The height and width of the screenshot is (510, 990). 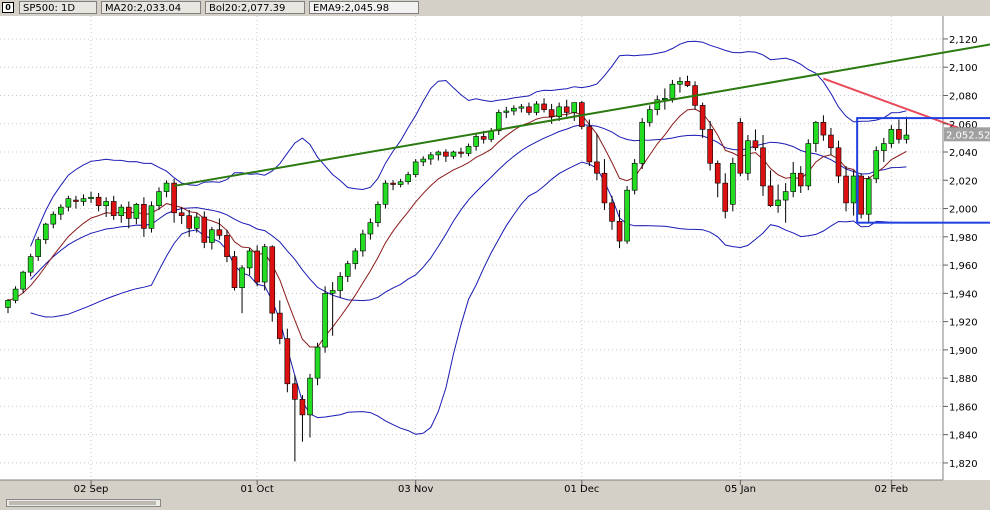 What do you see at coordinates (257, 489) in the screenshot?
I see `x-tick-label: 01 Oct` at bounding box center [257, 489].